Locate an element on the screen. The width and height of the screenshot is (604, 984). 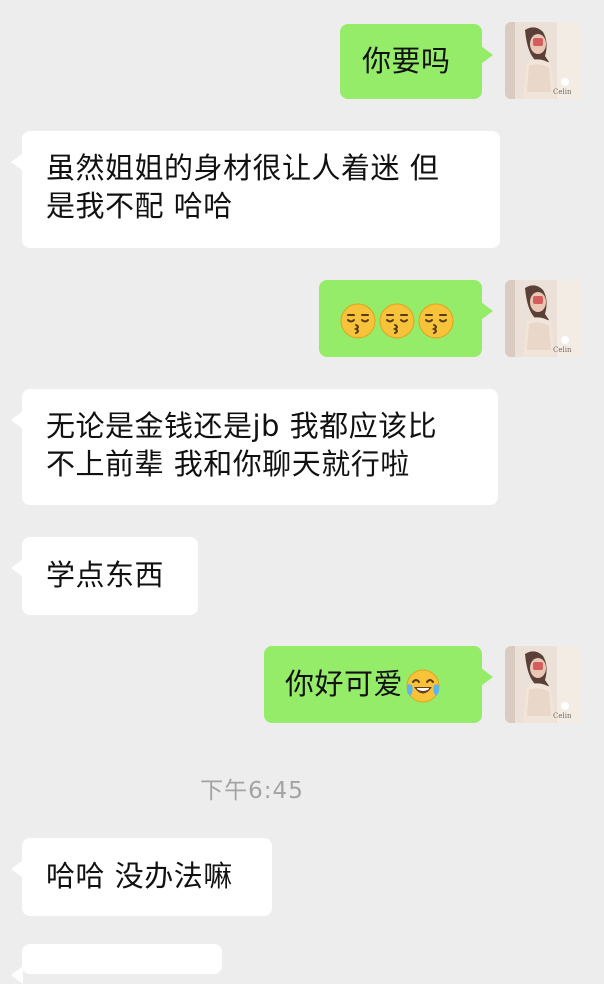
message-text: 哈哈 没办法嘛 is located at coordinates (139, 876).